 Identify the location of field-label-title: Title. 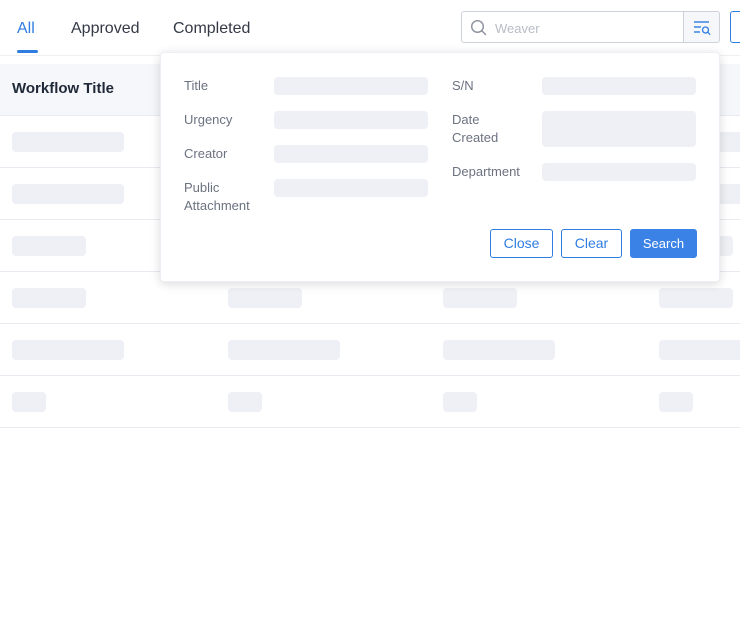
(196, 85).